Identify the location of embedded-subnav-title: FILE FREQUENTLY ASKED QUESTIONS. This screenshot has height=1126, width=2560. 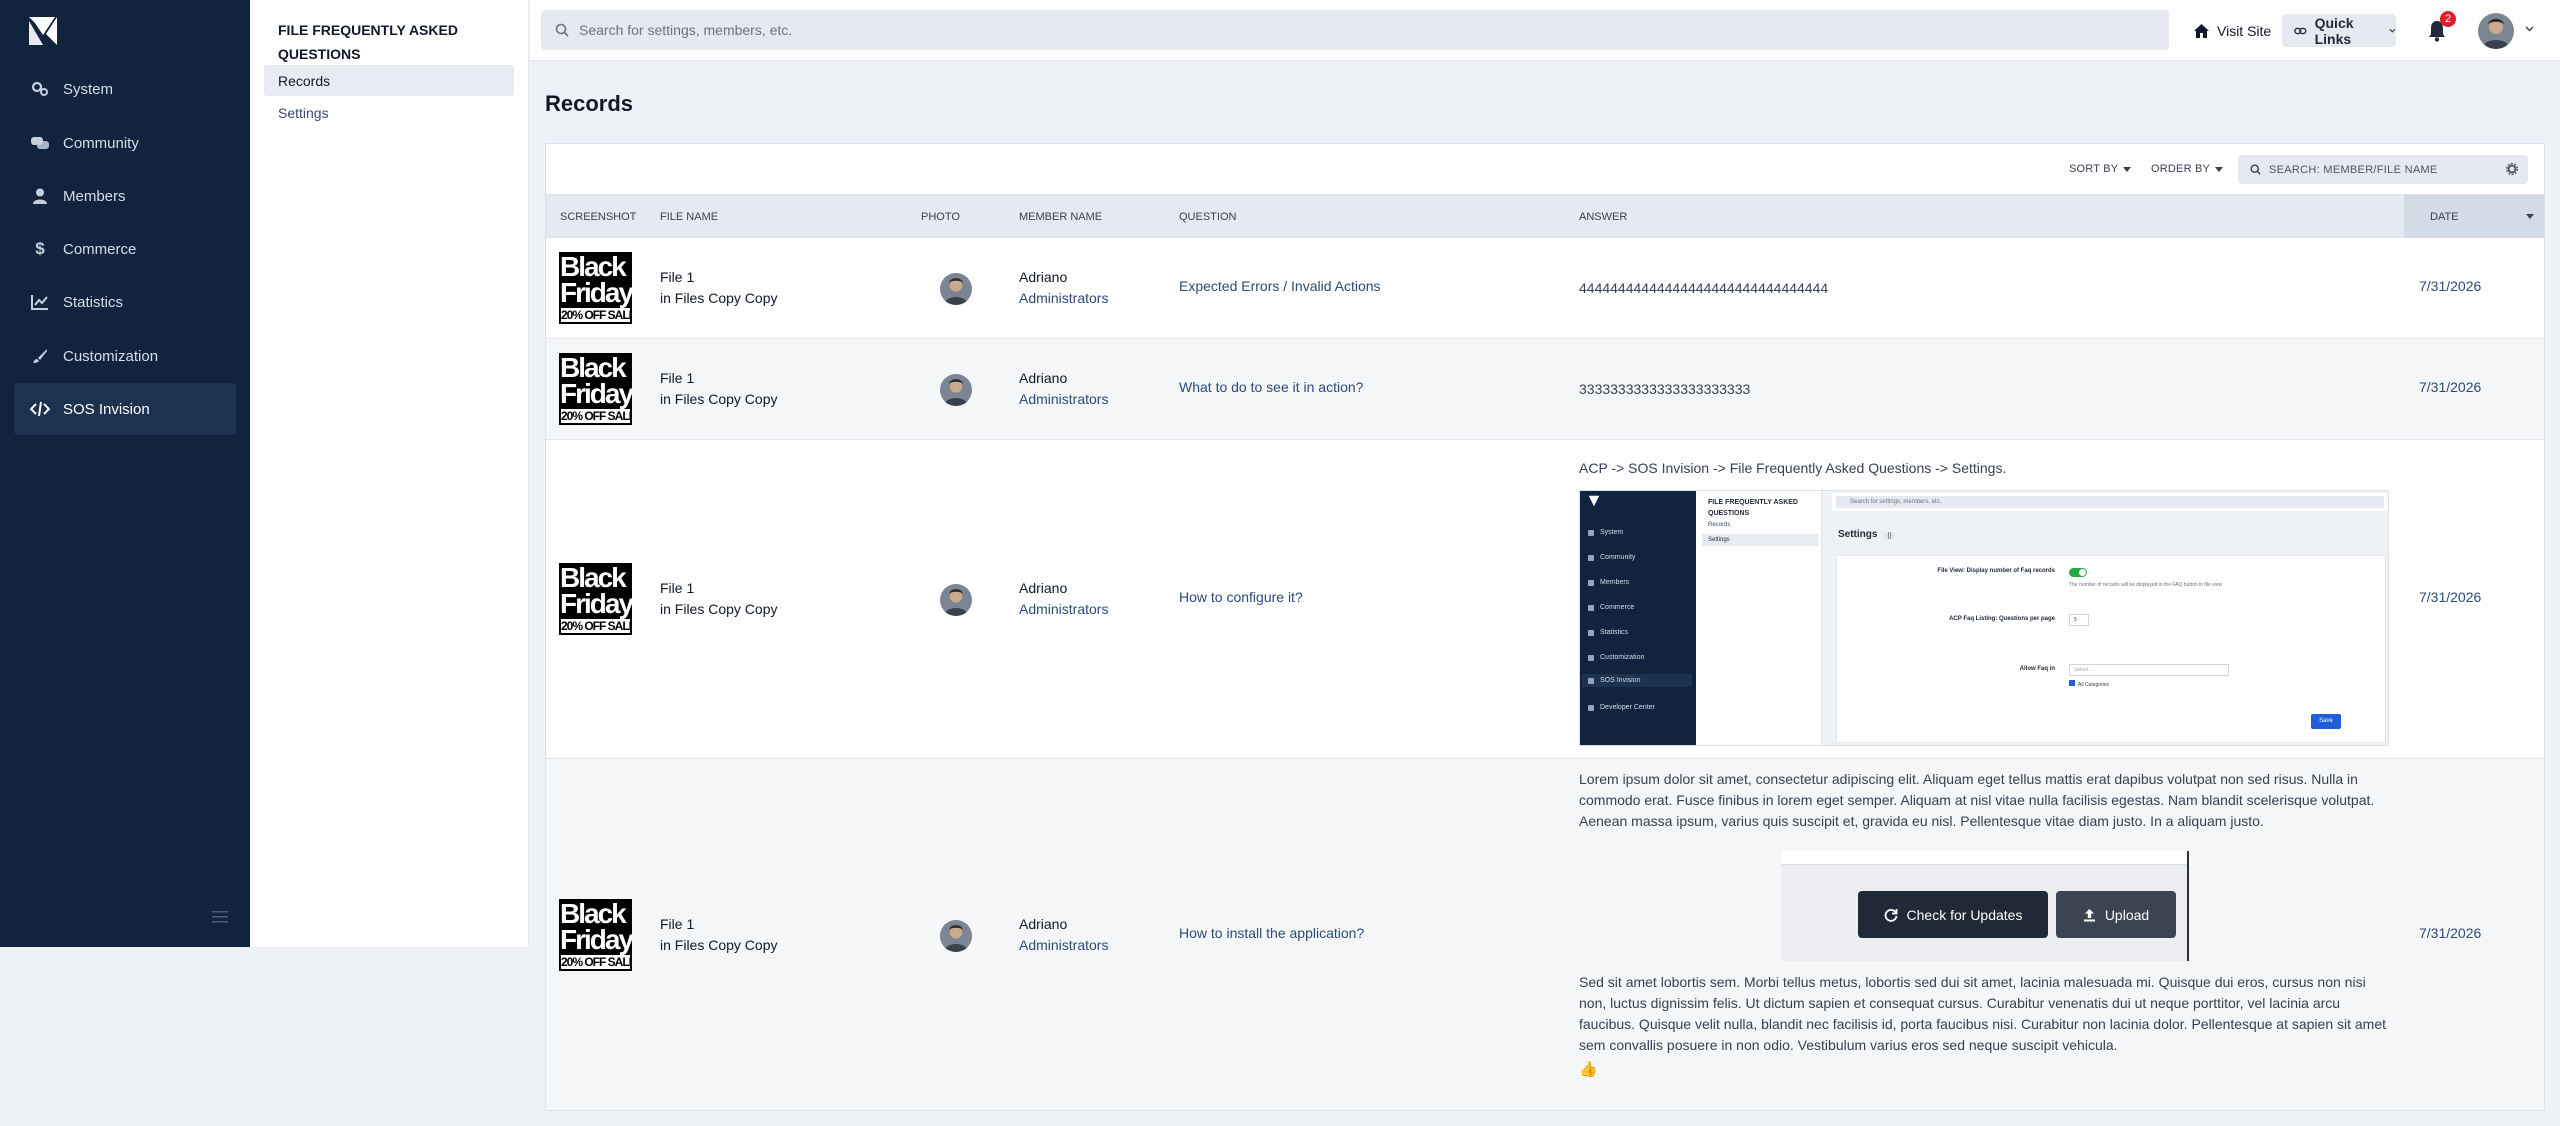
(1753, 508).